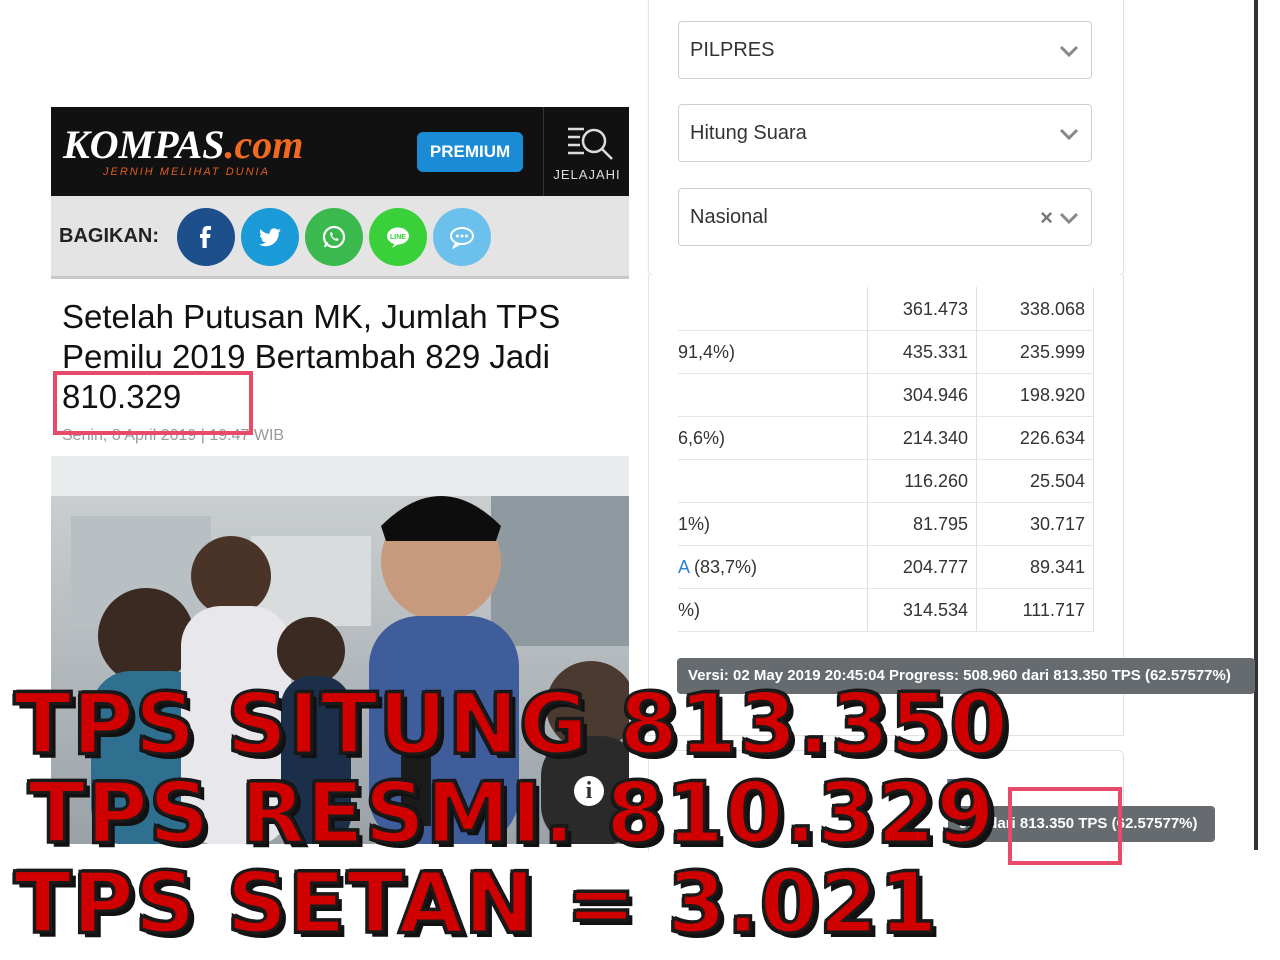 The width and height of the screenshot is (1280, 960). Describe the element at coordinates (694, 524) in the screenshot. I see `row-name: 1%)` at that location.